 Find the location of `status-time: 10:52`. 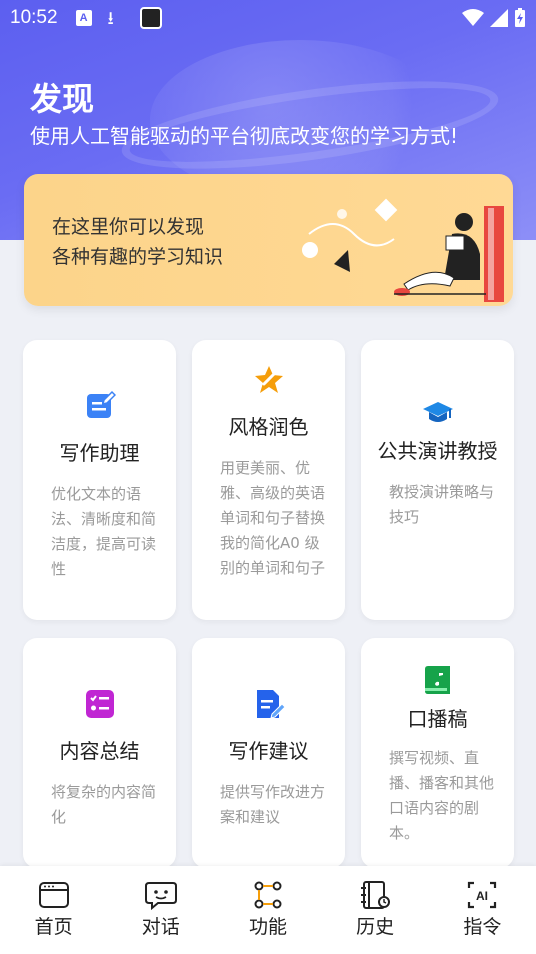

status-time: 10:52 is located at coordinates (34, 17).